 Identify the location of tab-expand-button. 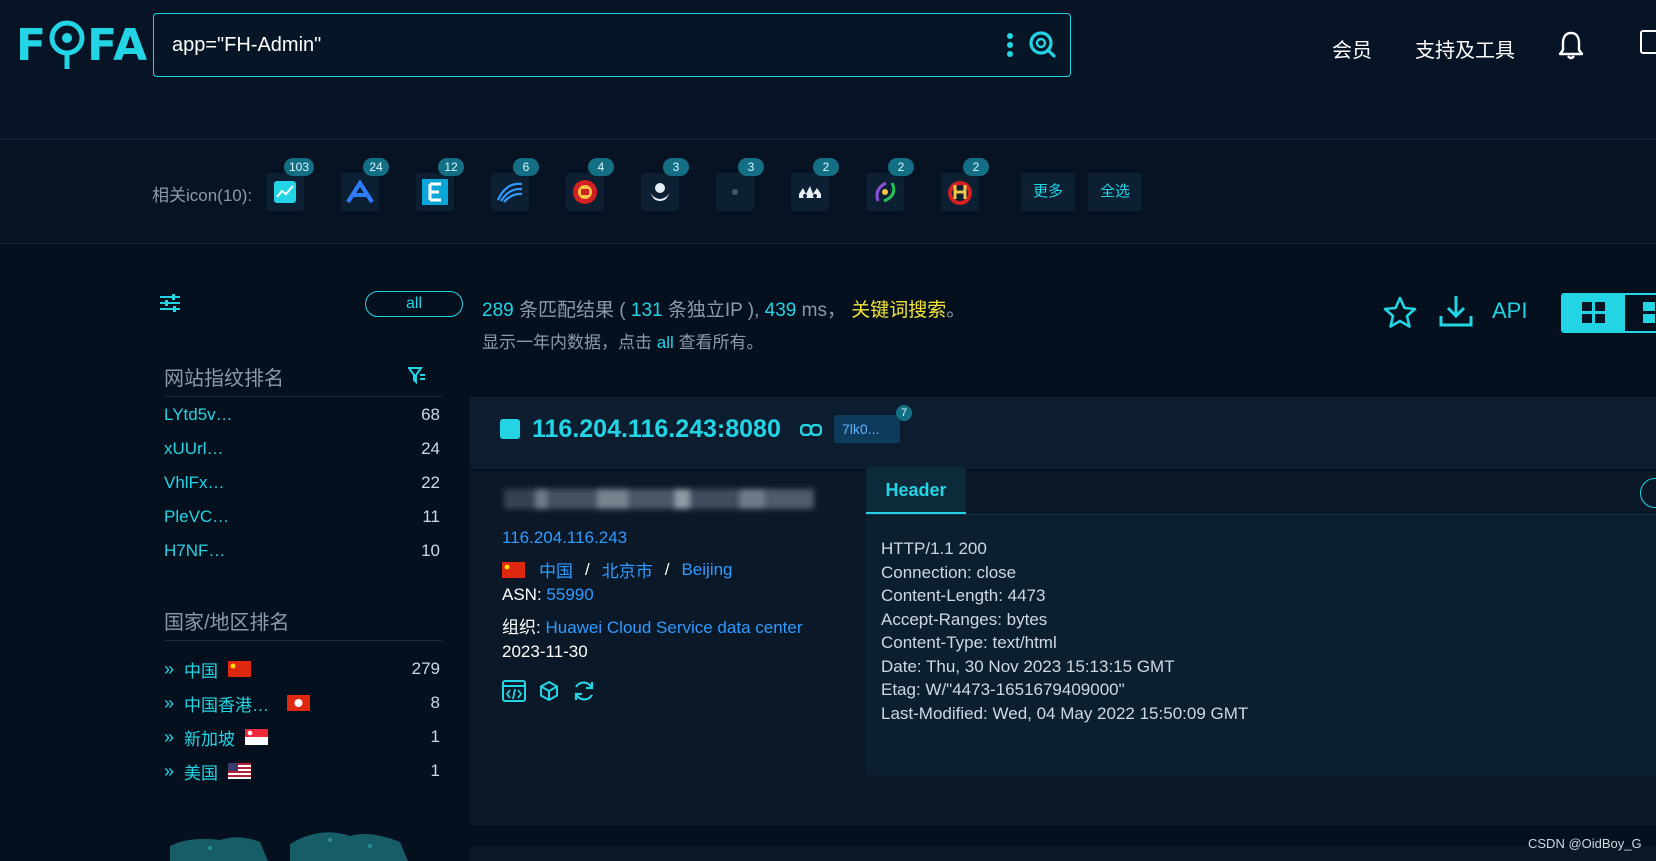
(1648, 493).